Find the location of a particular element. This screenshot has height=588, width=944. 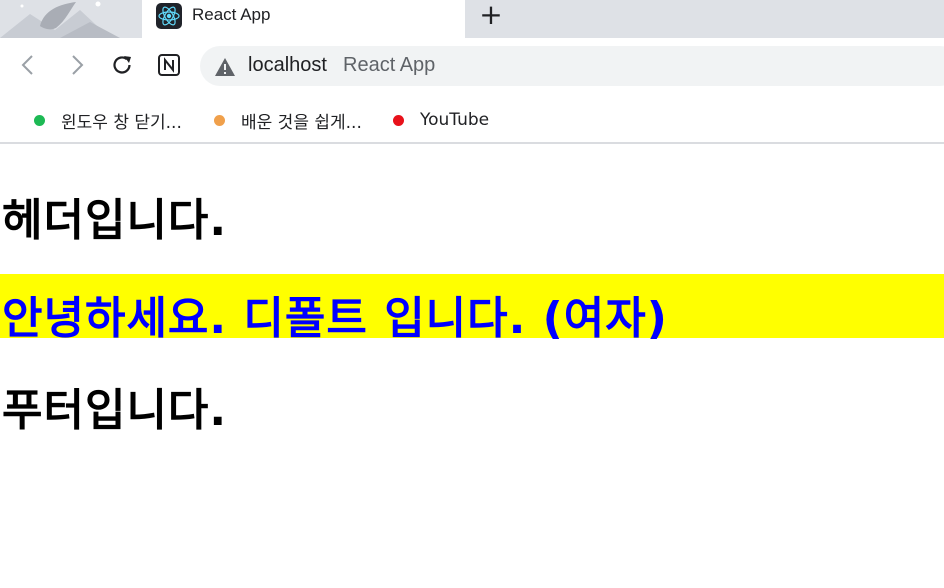

tab-strip-theme-art is located at coordinates (71, 19).